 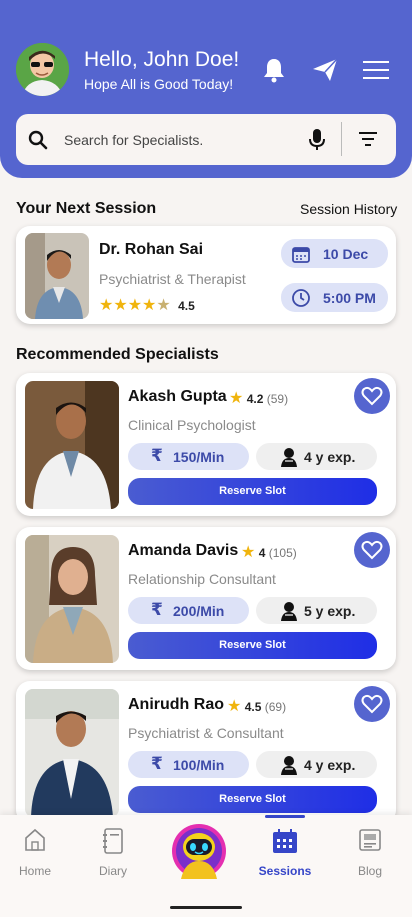 I want to click on clock-icon, so click(x=301, y=298).